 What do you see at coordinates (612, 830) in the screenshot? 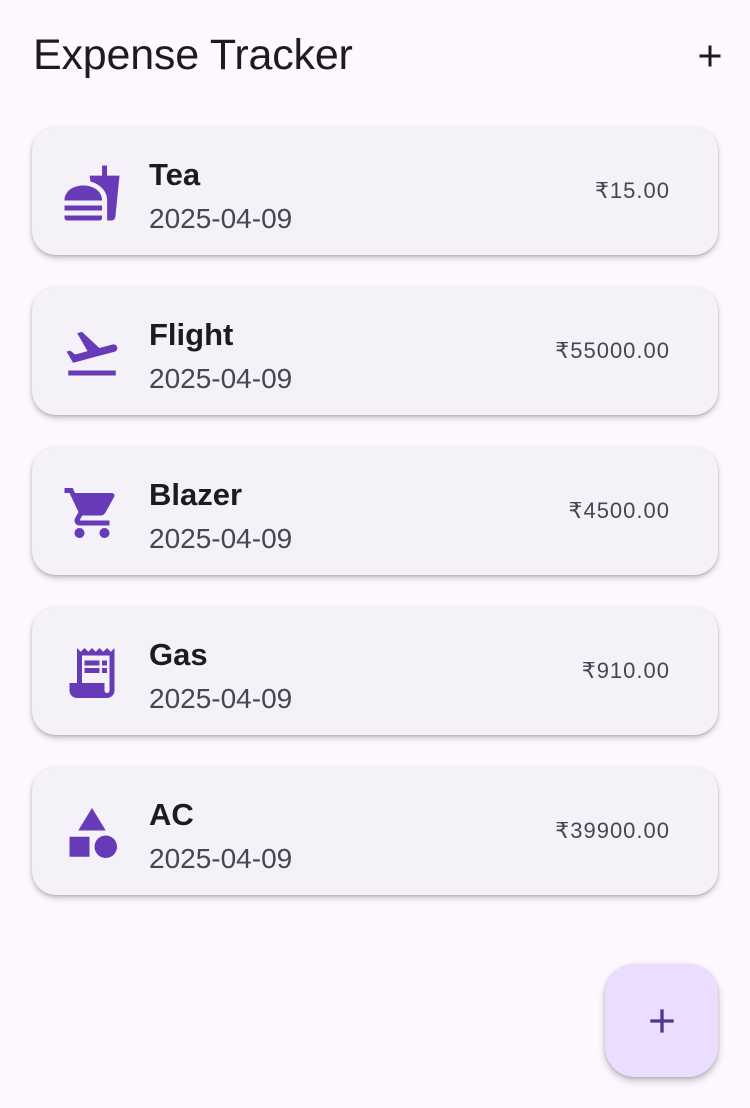
I see `expense-amount: ₹39900.00` at bounding box center [612, 830].